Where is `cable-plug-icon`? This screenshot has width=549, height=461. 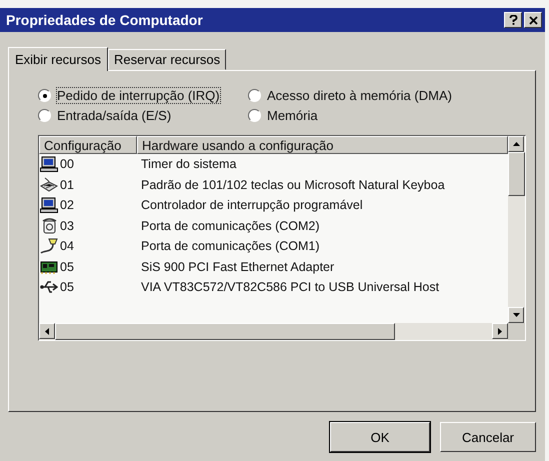 cable-plug-icon is located at coordinates (49, 246).